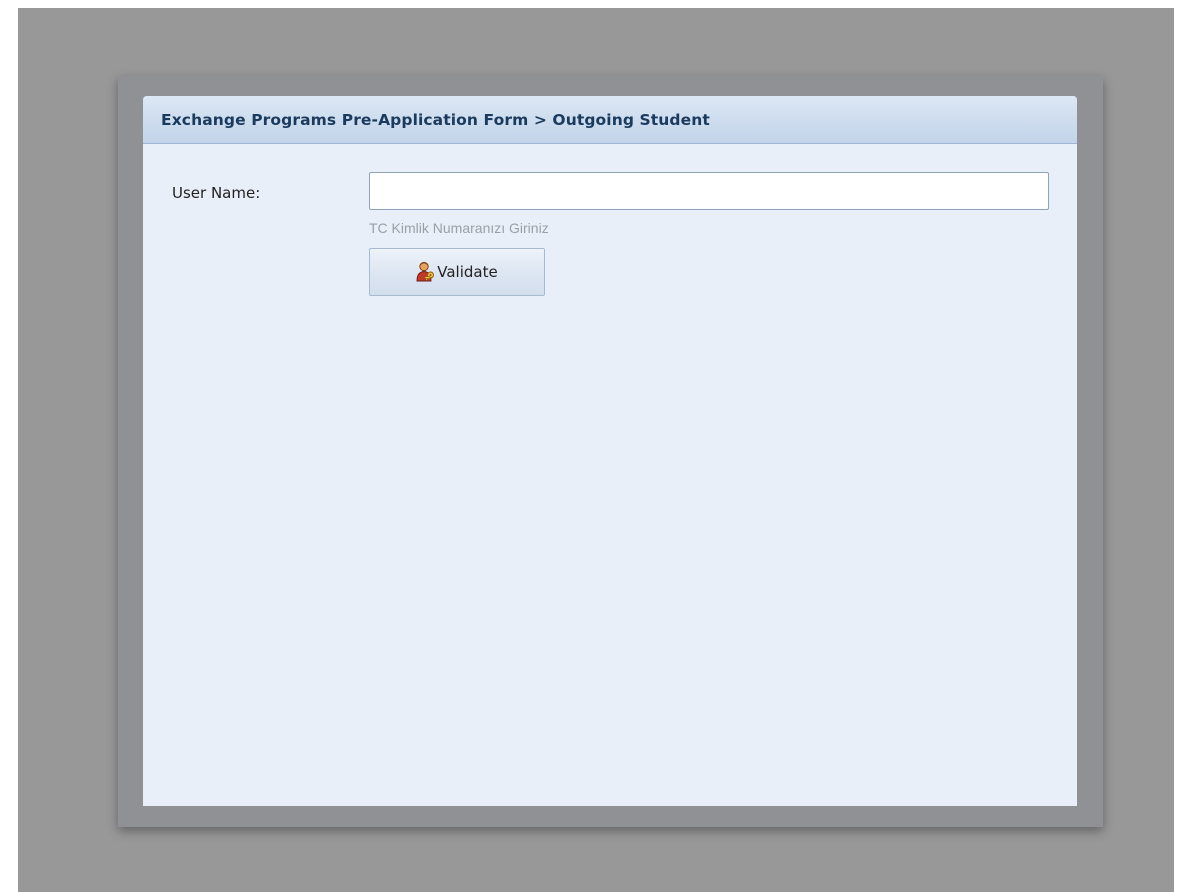 The width and height of the screenshot is (1188, 892). I want to click on validate-button-label: Validate, so click(467, 272).